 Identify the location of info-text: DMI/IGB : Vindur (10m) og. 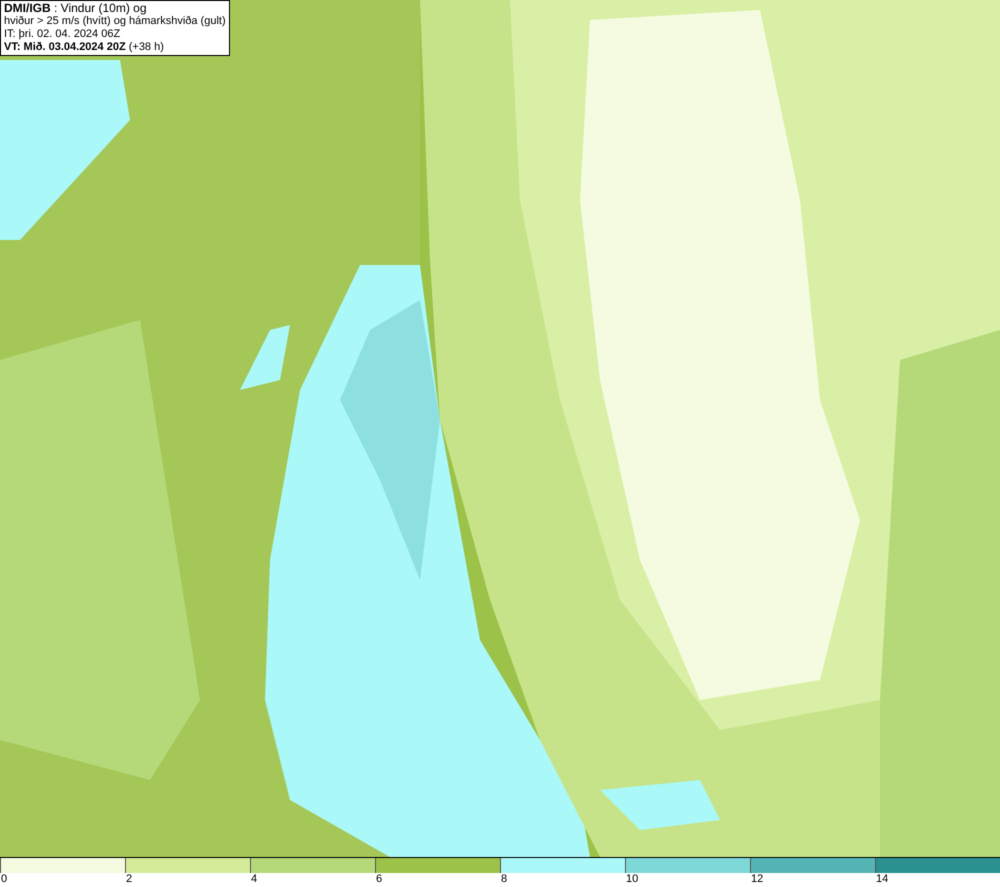
(76, 8).